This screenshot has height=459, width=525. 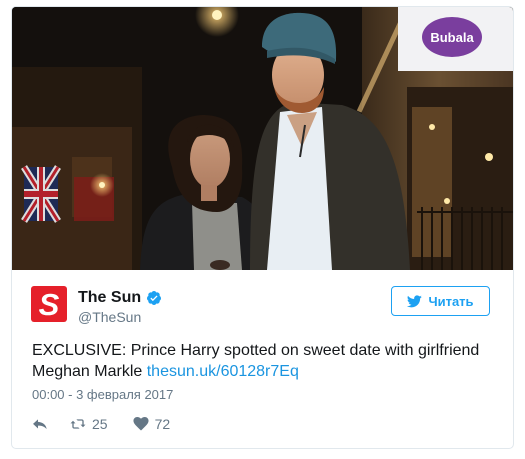 I want to click on reply-icon, so click(x=40, y=424).